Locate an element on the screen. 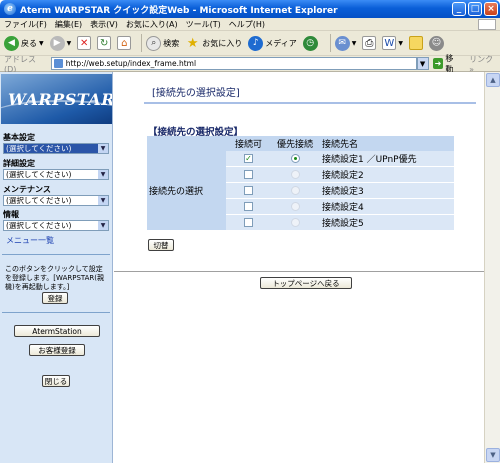 The width and height of the screenshot is (500, 463). media-icon: ♪ is located at coordinates (256, 43).